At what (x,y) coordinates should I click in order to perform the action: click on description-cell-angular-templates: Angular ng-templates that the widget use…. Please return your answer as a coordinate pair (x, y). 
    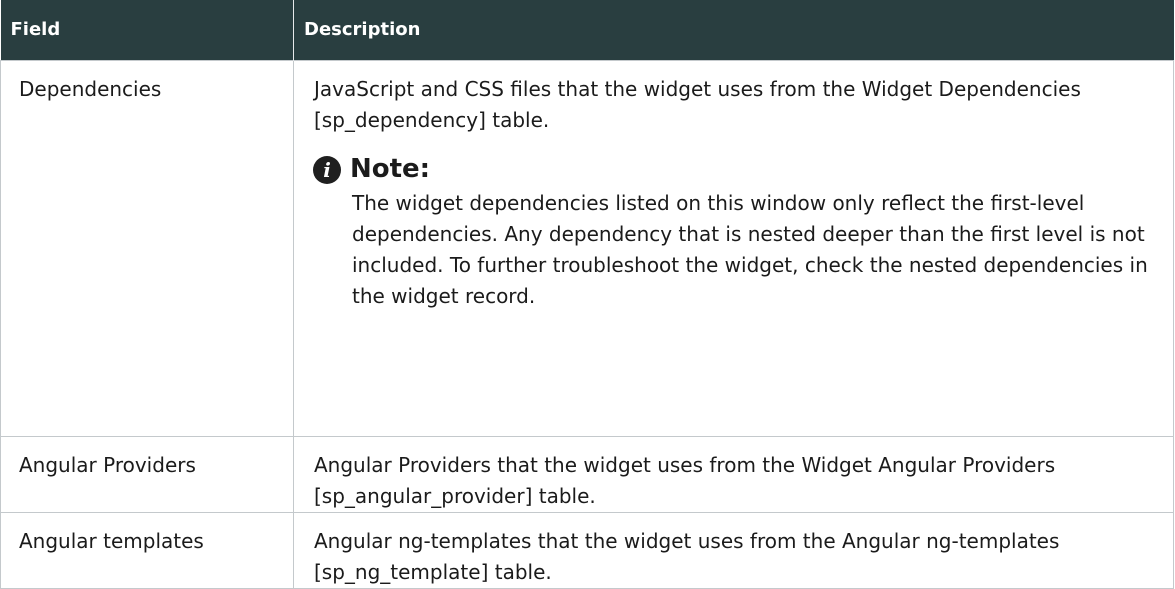
    Looking at the image, I should click on (733, 550).